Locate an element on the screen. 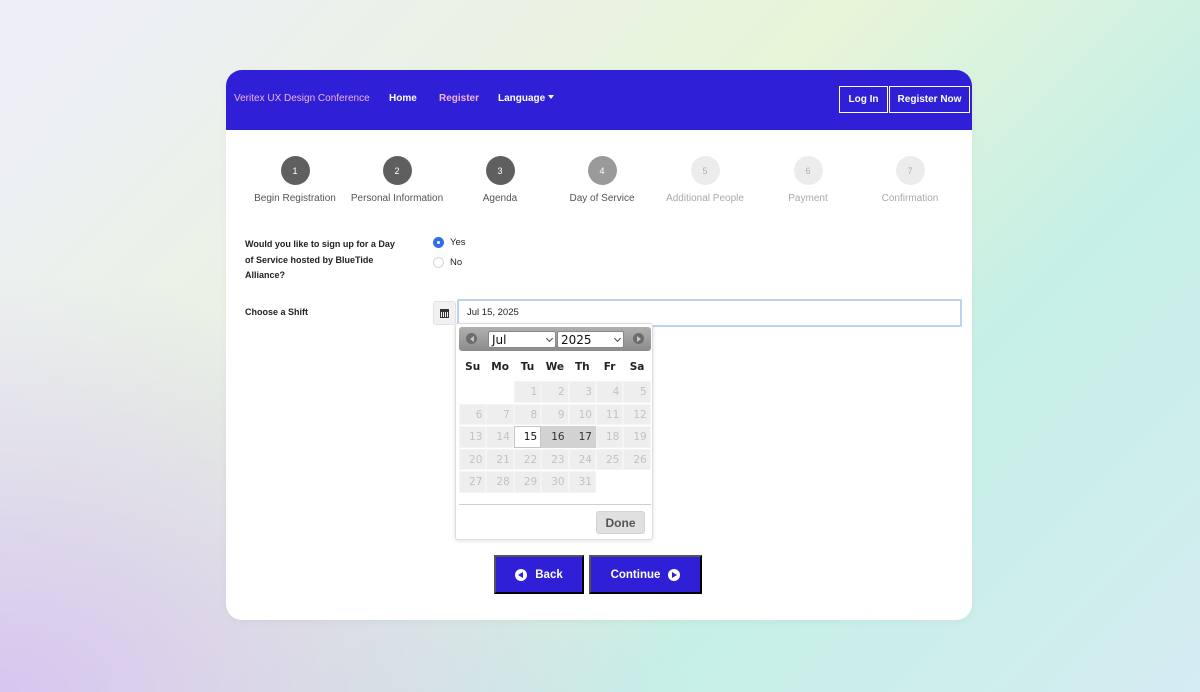 This screenshot has height=692, width=1200. calendar-day: 5 is located at coordinates (637, 392).